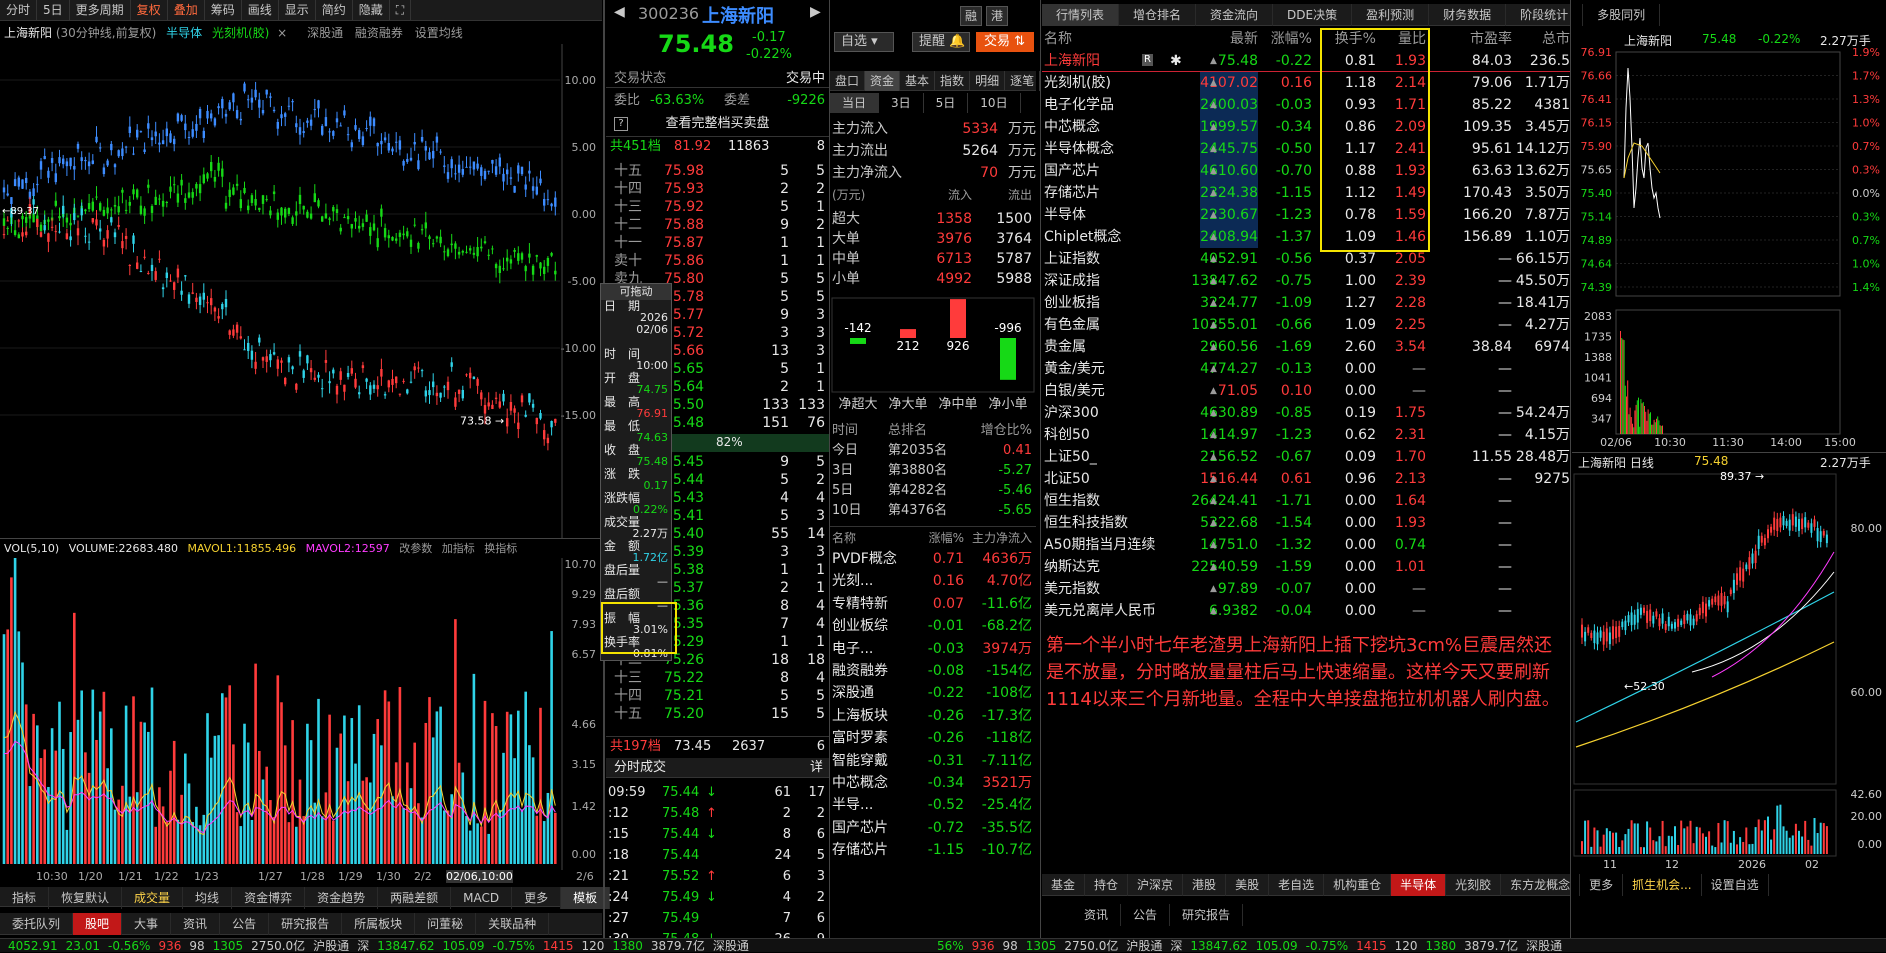 Image resolution: width=1886 pixels, height=953 pixels. I want to click on market-row: 半导体概念 2445.75 -0.50 1.17 2.41 95.61 14.12万 ▲, so click(1306, 149).